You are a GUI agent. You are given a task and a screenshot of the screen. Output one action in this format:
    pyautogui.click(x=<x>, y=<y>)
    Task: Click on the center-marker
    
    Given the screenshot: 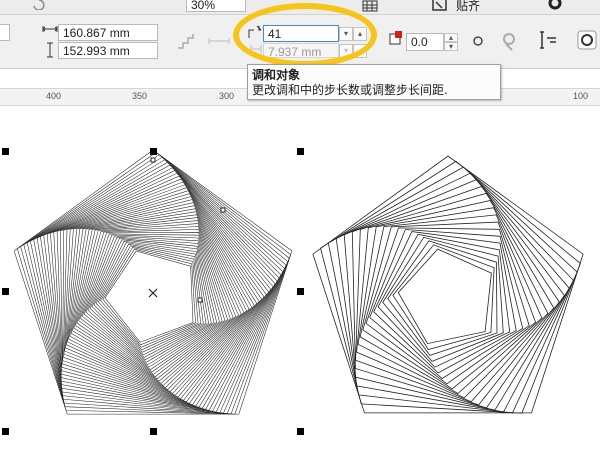 What is the action you would take?
    pyautogui.click(x=153, y=293)
    